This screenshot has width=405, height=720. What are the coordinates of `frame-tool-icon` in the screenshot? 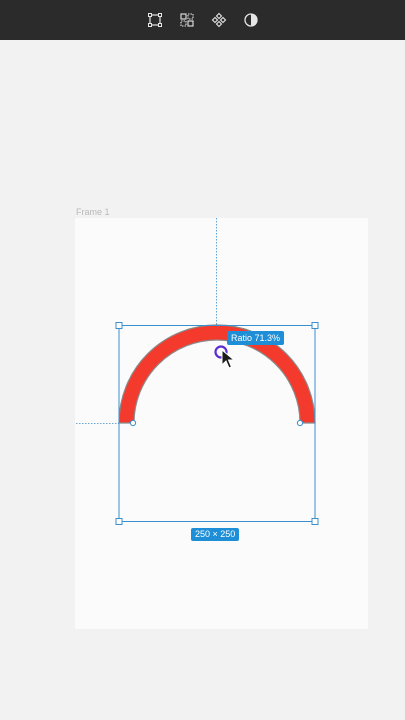 It's located at (154, 20).